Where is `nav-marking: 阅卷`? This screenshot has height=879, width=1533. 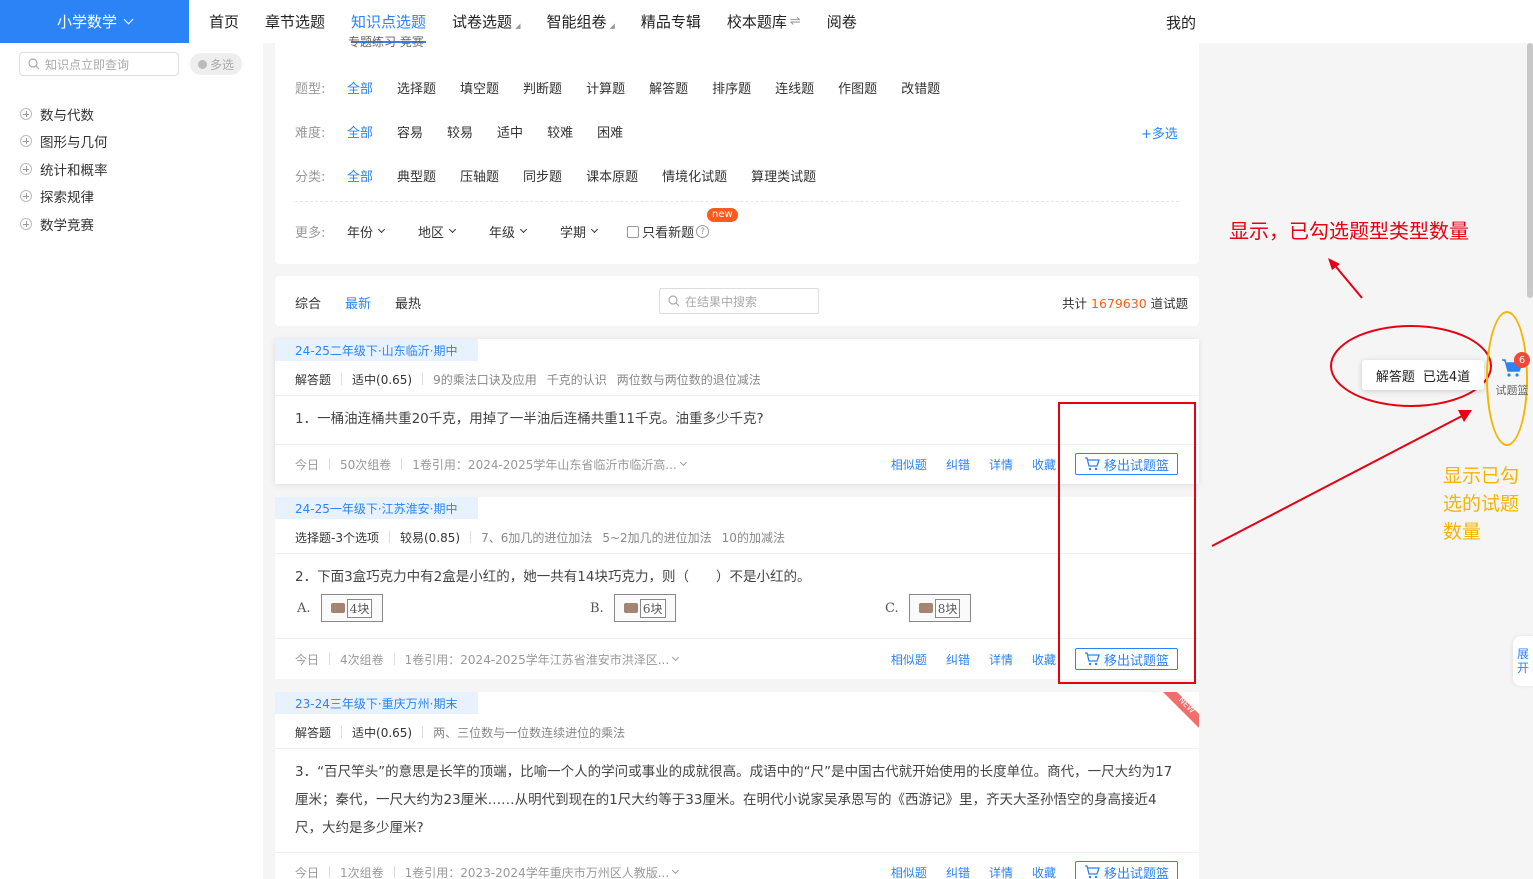
nav-marking: 阅卷 is located at coordinates (842, 21).